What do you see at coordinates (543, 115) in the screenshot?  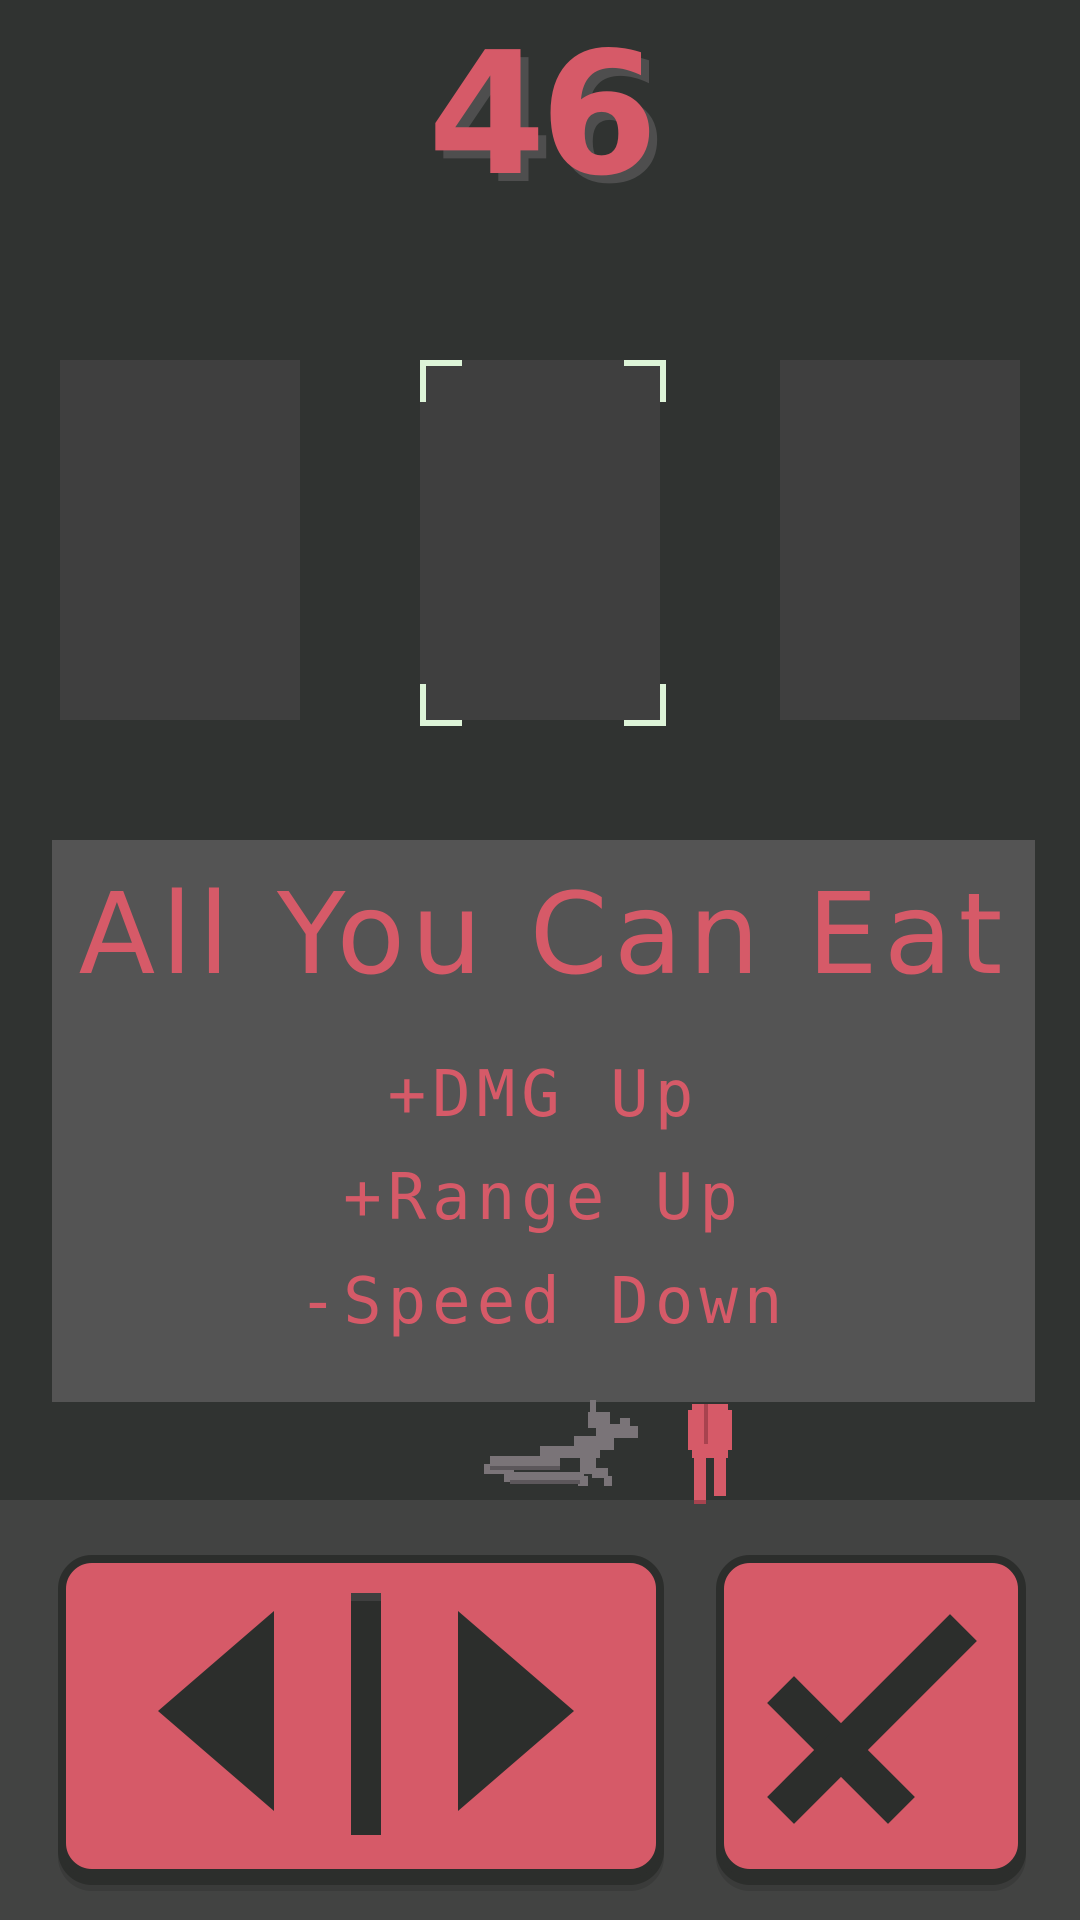 I see `score-counter: 46` at bounding box center [543, 115].